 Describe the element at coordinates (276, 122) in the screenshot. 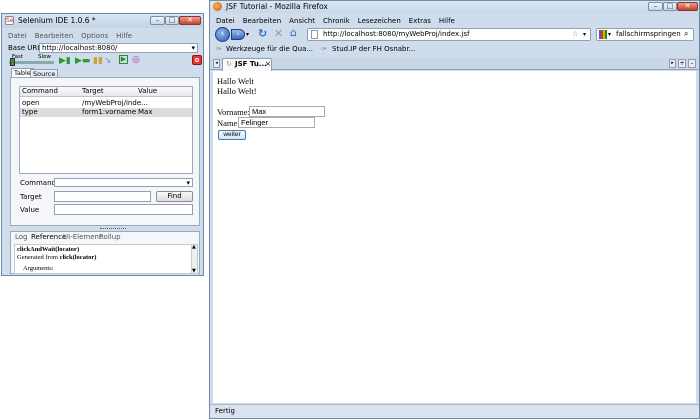

I see `name-input: Felinger` at that location.